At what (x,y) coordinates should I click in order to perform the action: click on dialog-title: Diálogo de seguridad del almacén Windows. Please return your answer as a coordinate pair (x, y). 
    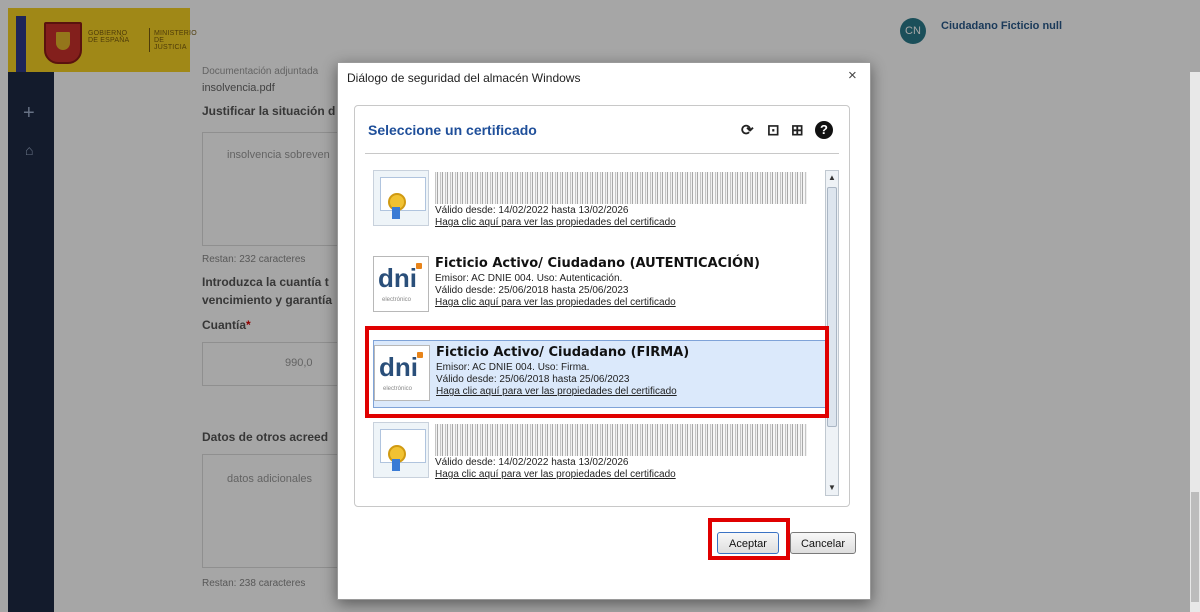
    Looking at the image, I should click on (464, 78).